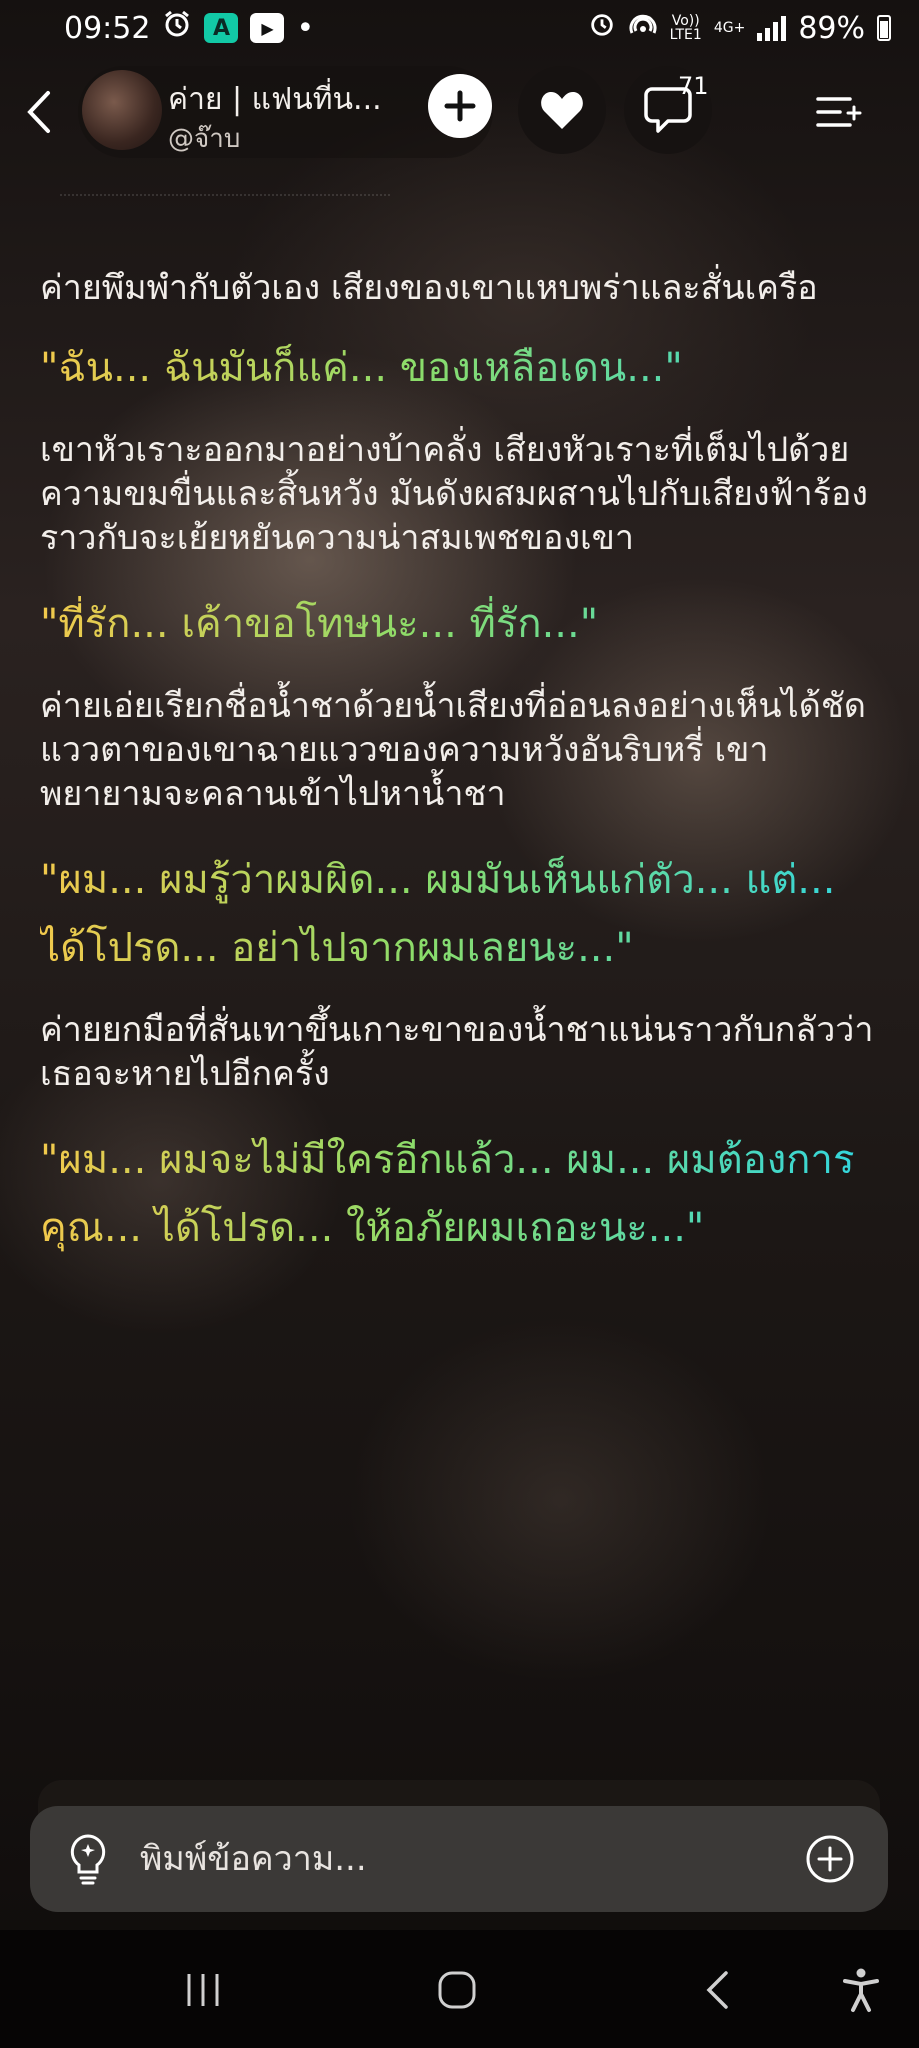  What do you see at coordinates (643, 28) in the screenshot?
I see `hotspot-icon` at bounding box center [643, 28].